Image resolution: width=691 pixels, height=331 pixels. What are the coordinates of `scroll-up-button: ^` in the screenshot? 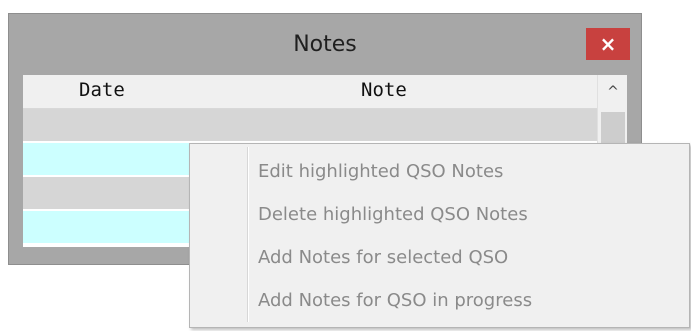 It's located at (612, 91).